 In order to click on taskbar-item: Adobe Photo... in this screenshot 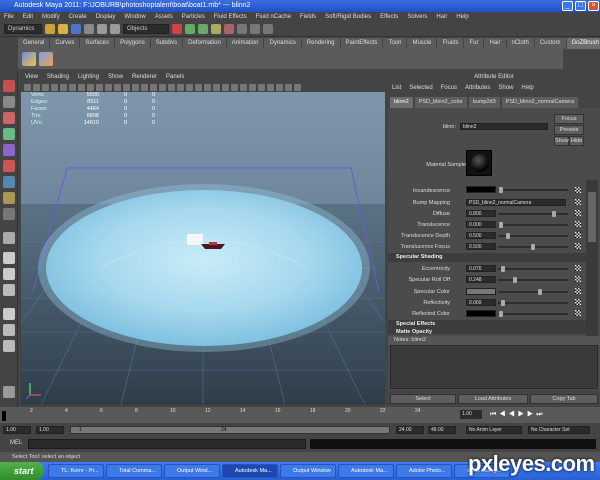, I will do `click(424, 471)`.